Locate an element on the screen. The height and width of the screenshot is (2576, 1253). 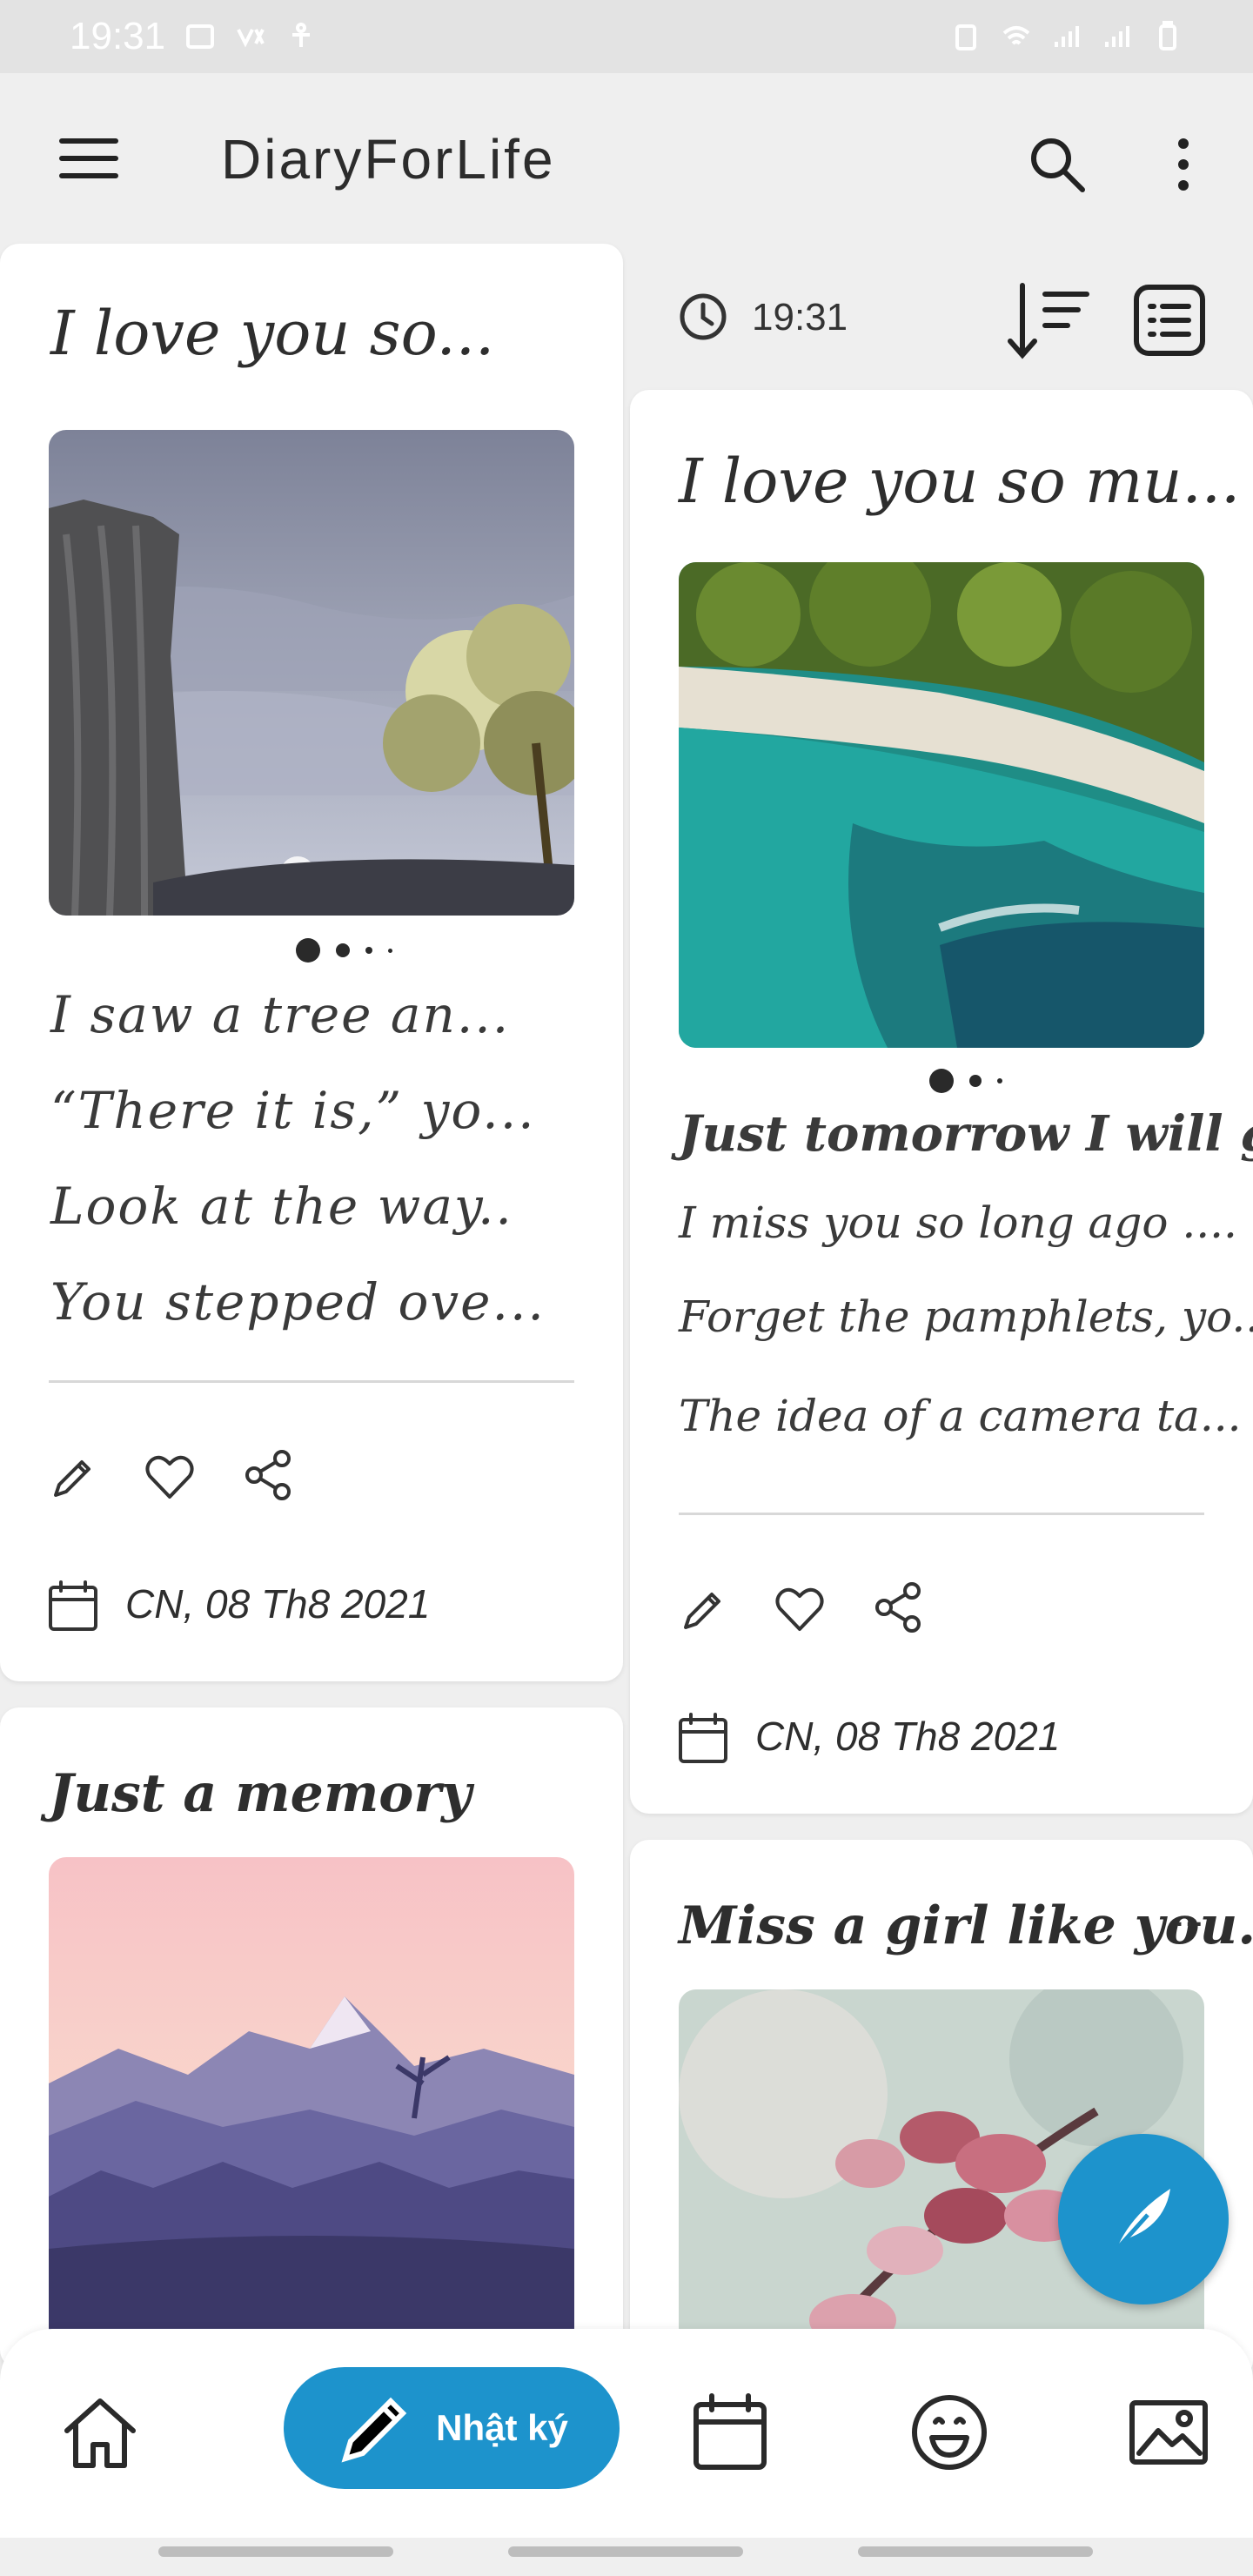
pencil-icon is located at coordinates (374, 2430).